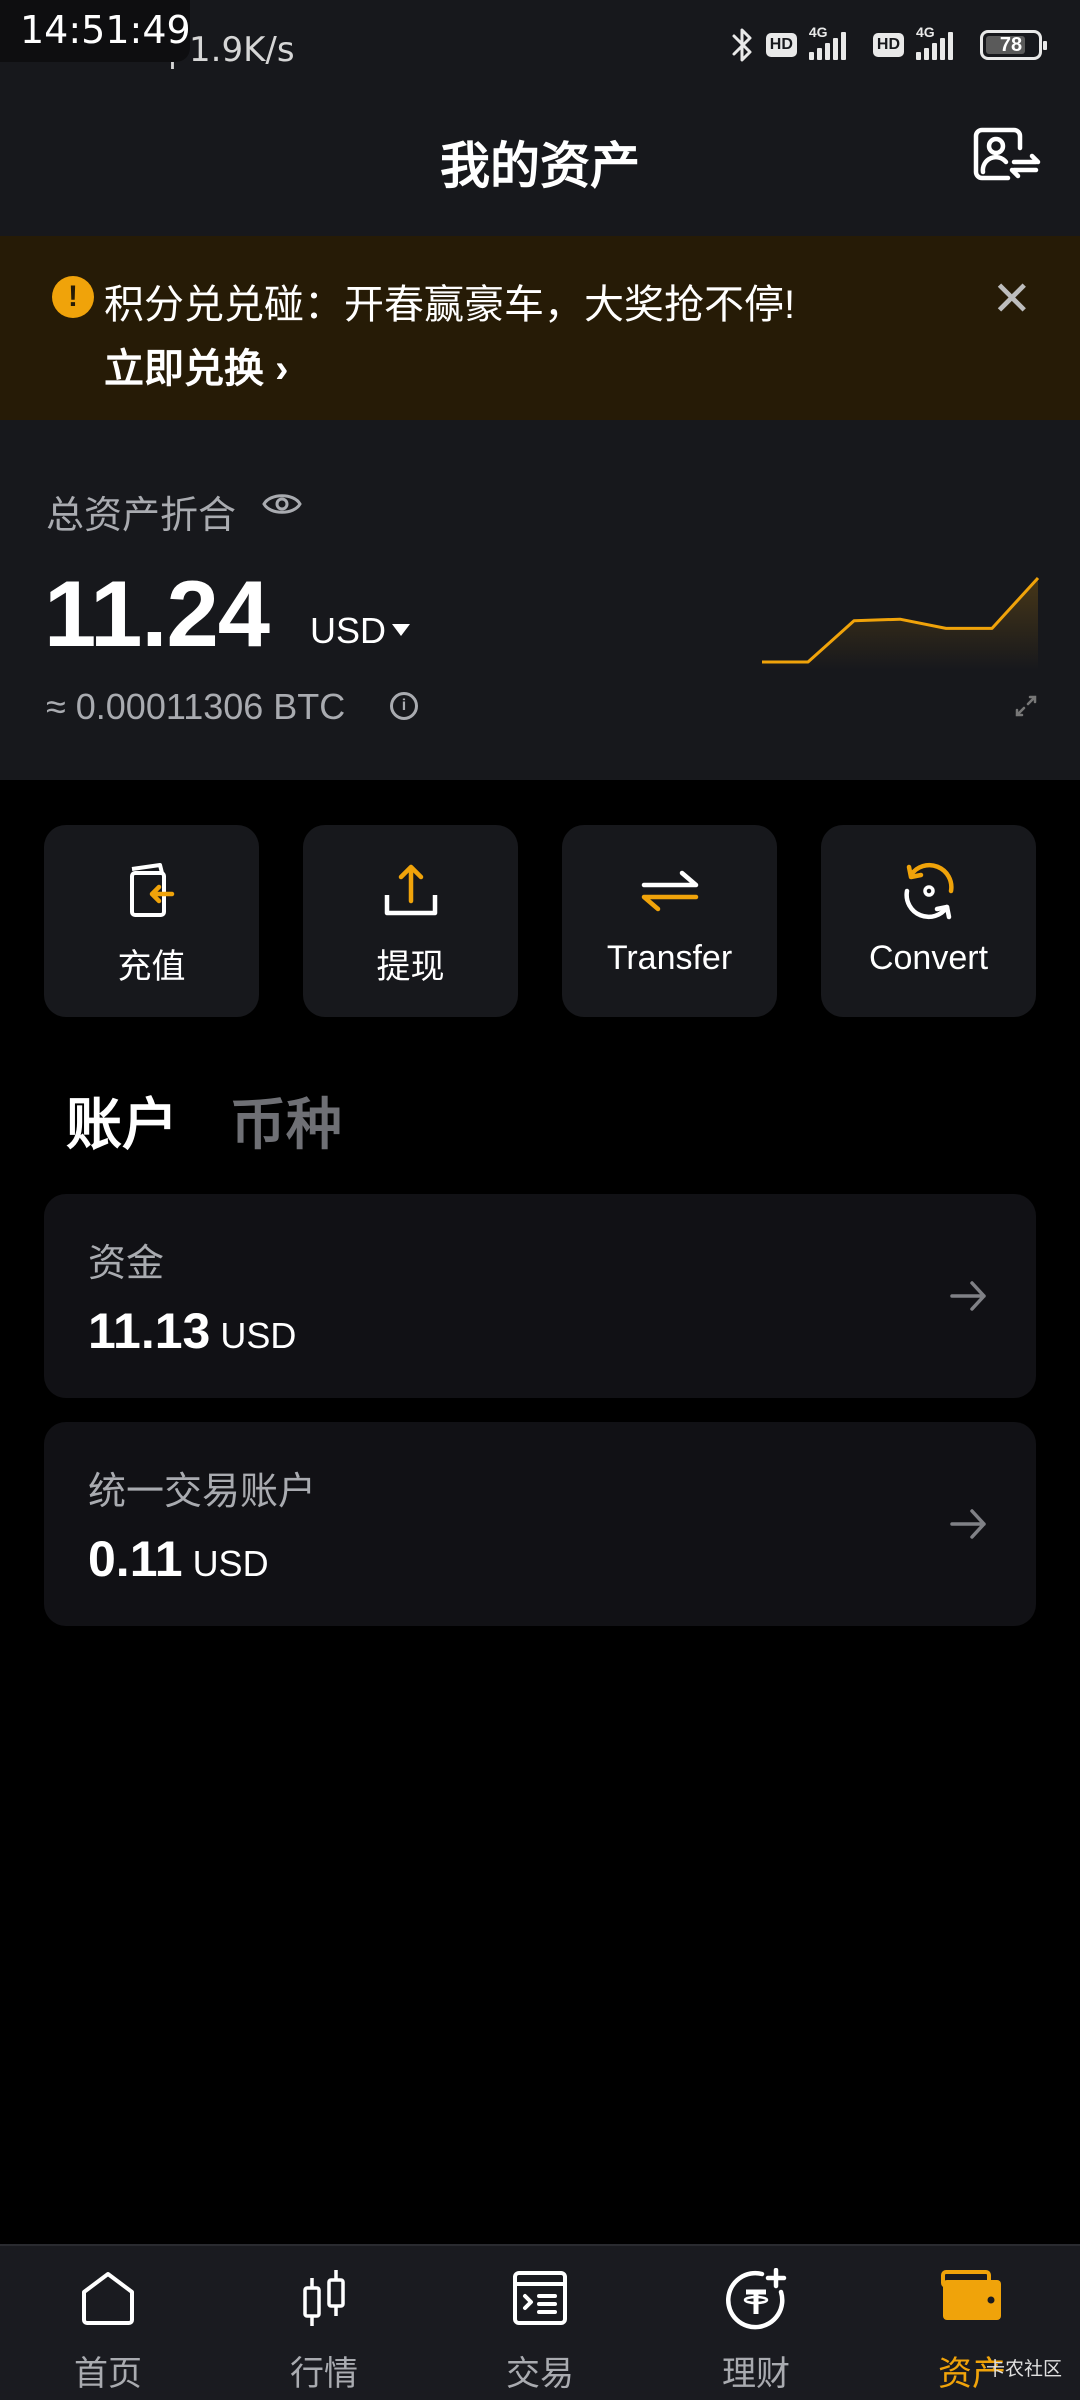 The image size is (1080, 2400). Describe the element at coordinates (282, 504) in the screenshot. I see `eye-icon` at that location.